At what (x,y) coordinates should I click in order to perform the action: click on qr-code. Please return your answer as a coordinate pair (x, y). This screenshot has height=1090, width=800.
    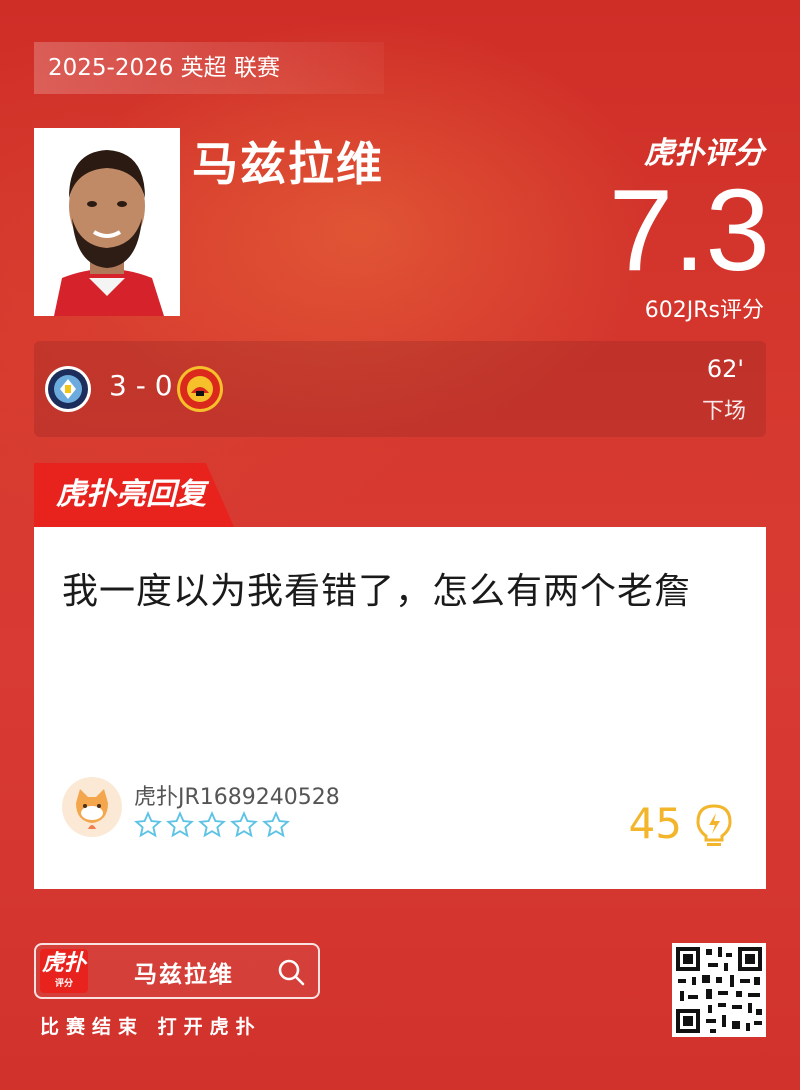
    Looking at the image, I should click on (719, 990).